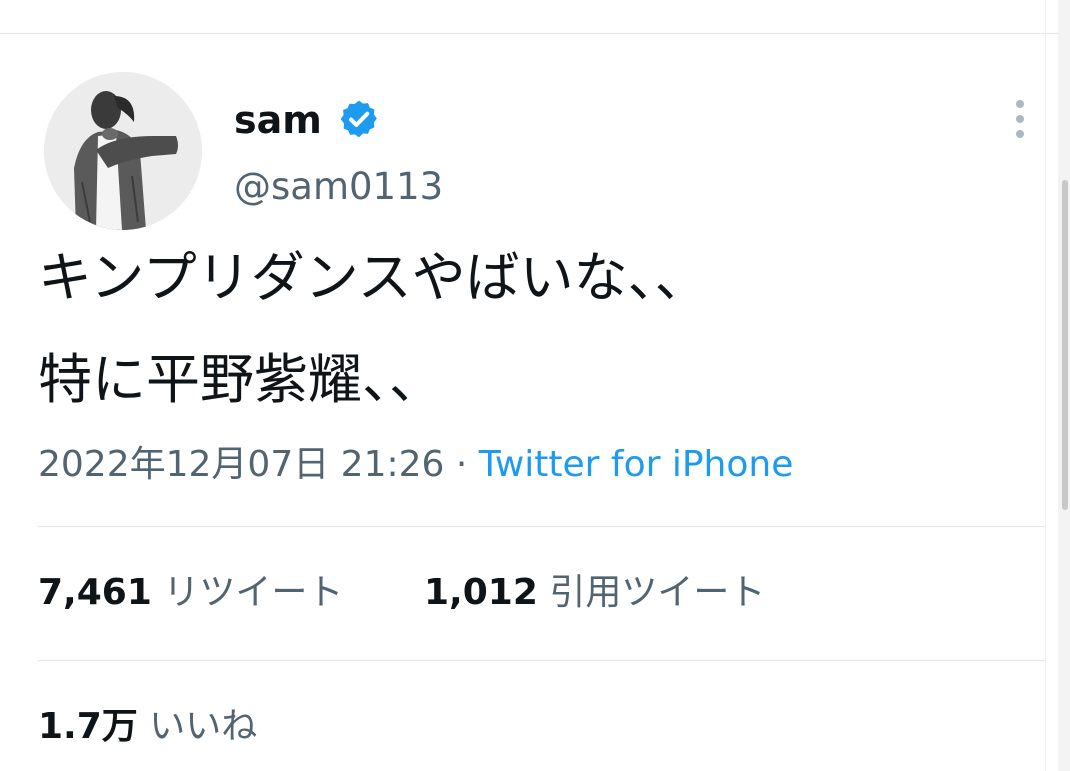 The image size is (1070, 771). Describe the element at coordinates (88, 726) in the screenshot. I see `likes-count: 1.7万` at that location.